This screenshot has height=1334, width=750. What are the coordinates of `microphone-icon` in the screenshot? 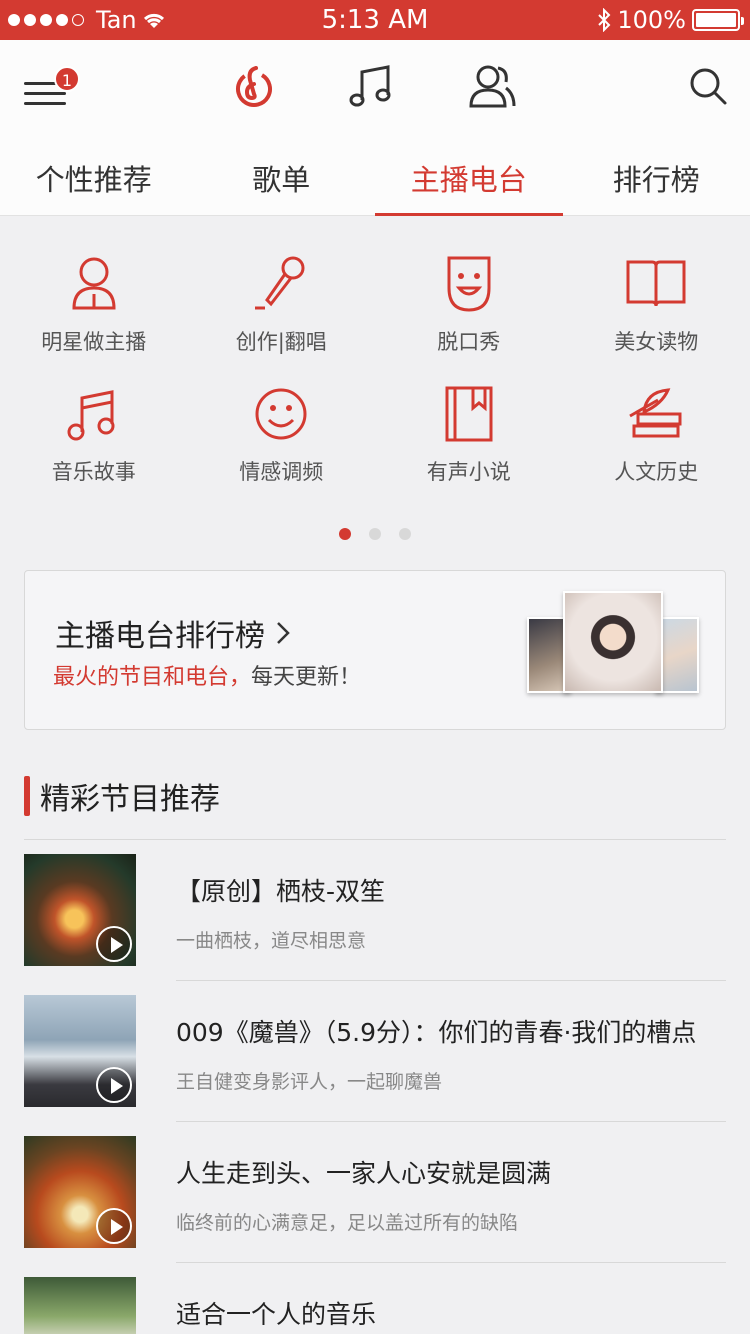 It's located at (280, 283).